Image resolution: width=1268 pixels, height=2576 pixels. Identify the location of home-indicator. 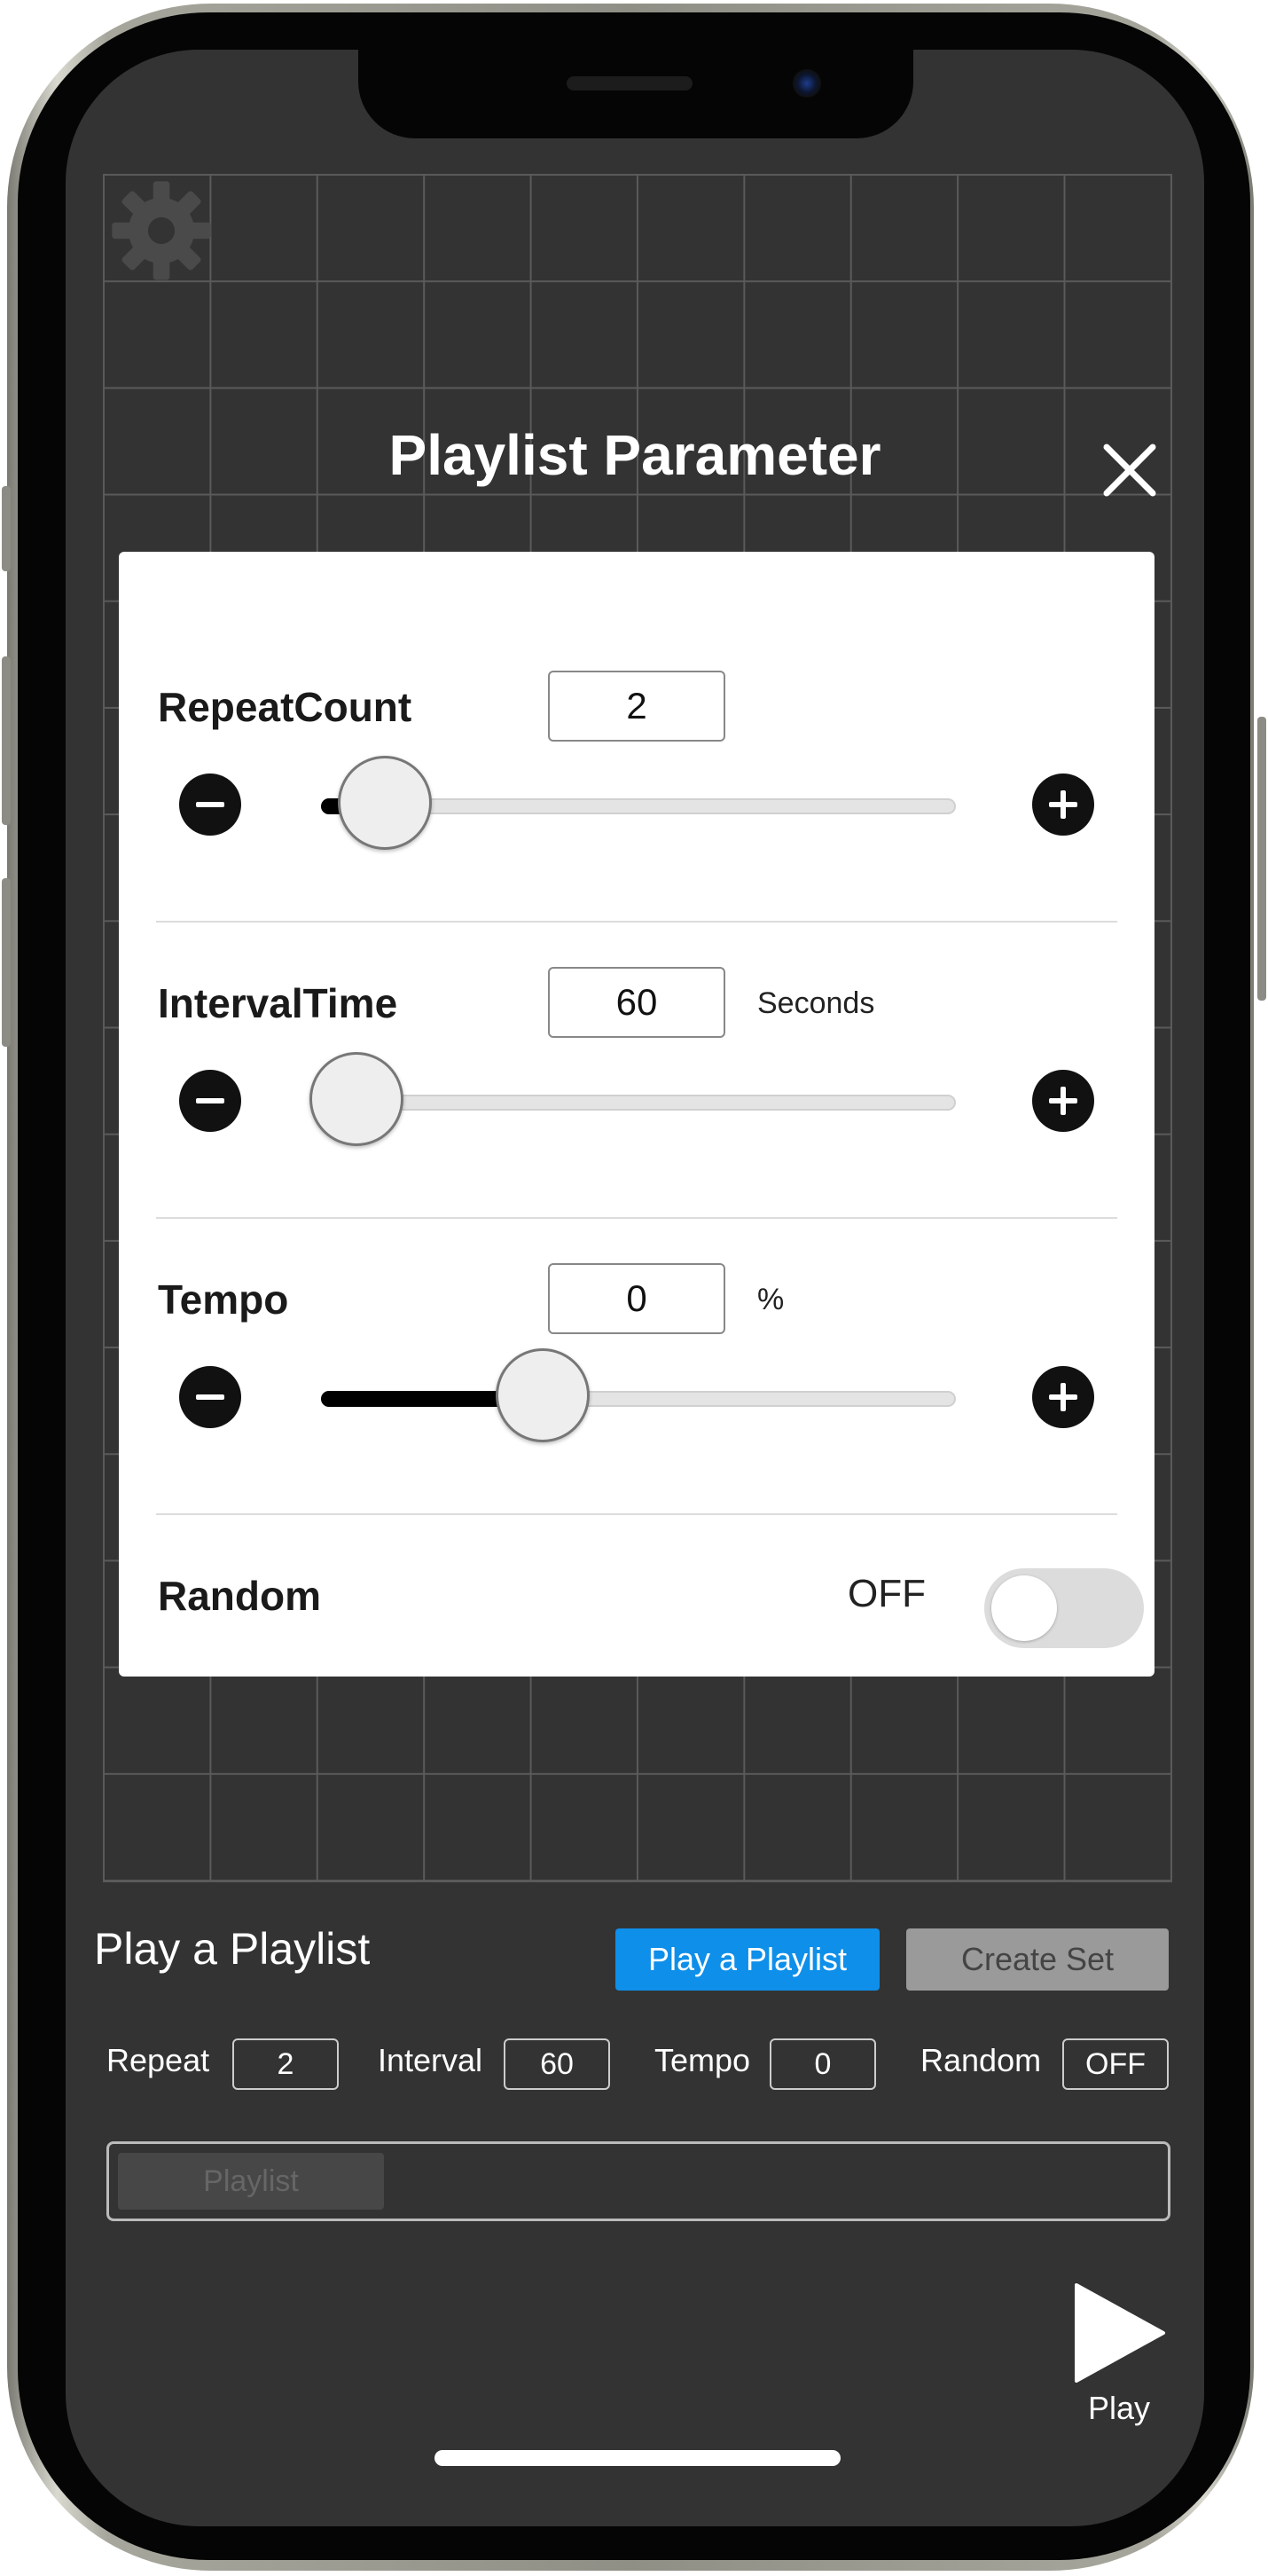
(638, 2458).